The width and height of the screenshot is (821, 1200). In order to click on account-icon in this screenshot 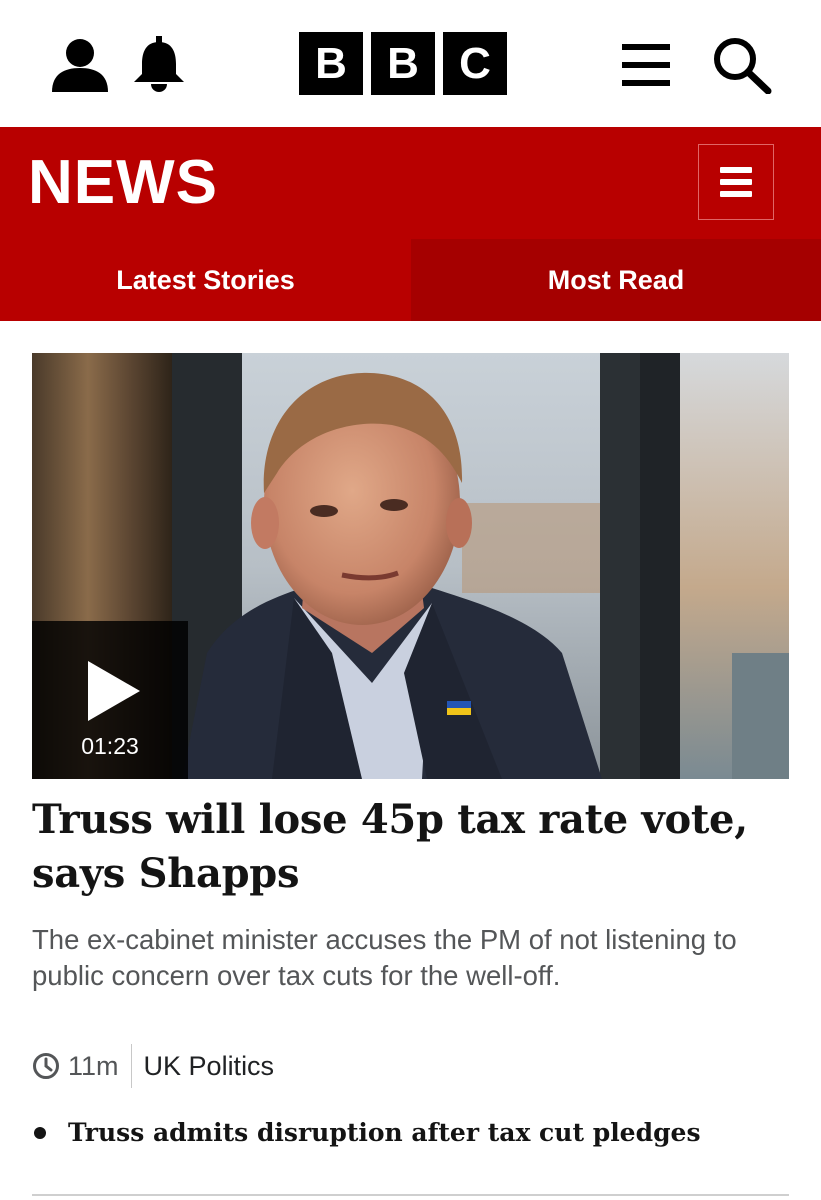, I will do `click(80, 64)`.